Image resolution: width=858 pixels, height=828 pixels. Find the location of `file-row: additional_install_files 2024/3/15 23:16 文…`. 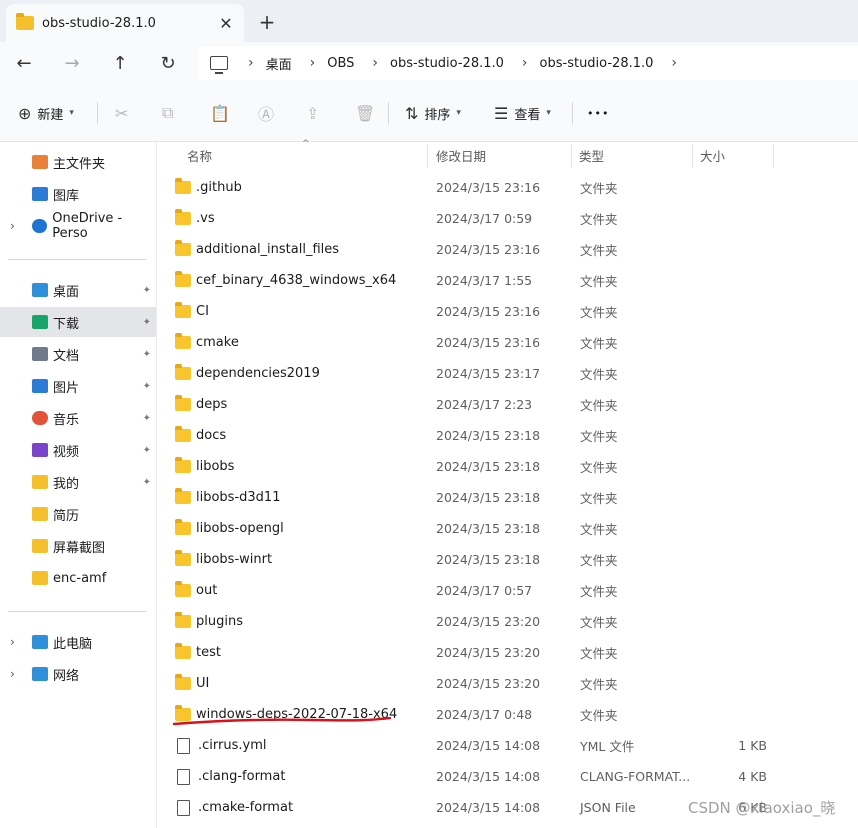

file-row: additional_install_files 2024/3/15 23:16 文… is located at coordinates (507, 249).